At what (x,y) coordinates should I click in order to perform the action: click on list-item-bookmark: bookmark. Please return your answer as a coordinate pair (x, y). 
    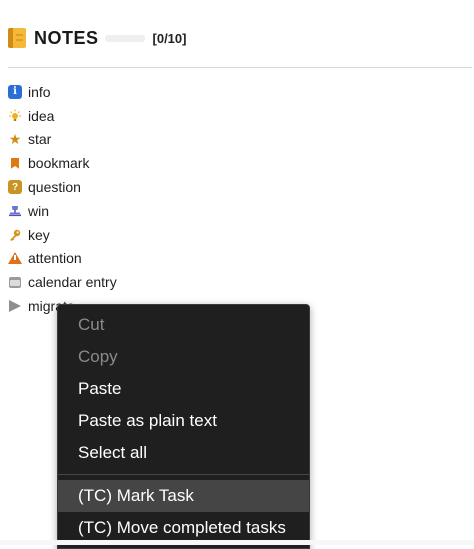
    Looking at the image, I should click on (62, 163).